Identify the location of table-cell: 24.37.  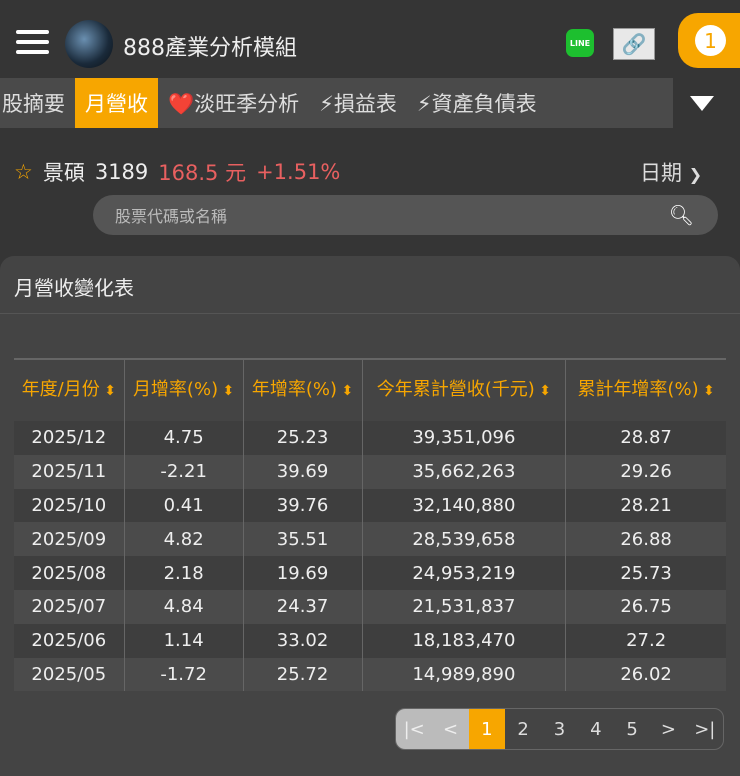
(303, 606).